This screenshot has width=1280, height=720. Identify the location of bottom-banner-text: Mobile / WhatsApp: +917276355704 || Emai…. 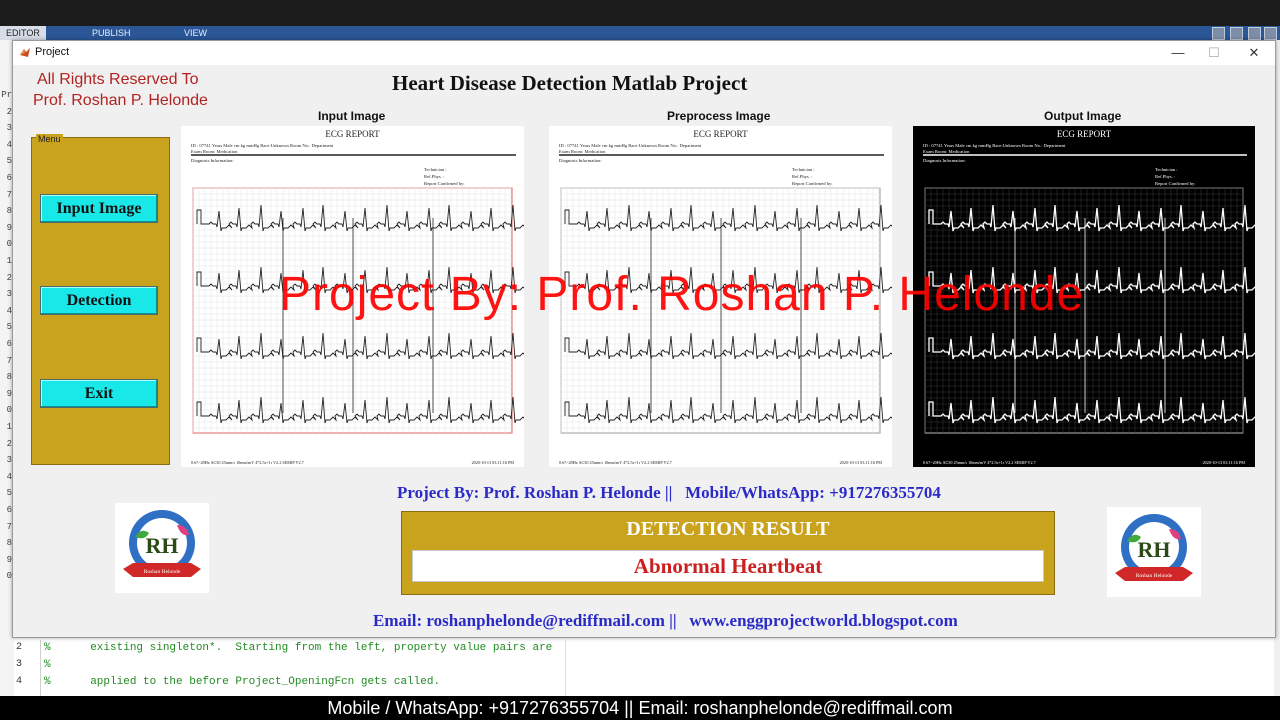
(640, 708).